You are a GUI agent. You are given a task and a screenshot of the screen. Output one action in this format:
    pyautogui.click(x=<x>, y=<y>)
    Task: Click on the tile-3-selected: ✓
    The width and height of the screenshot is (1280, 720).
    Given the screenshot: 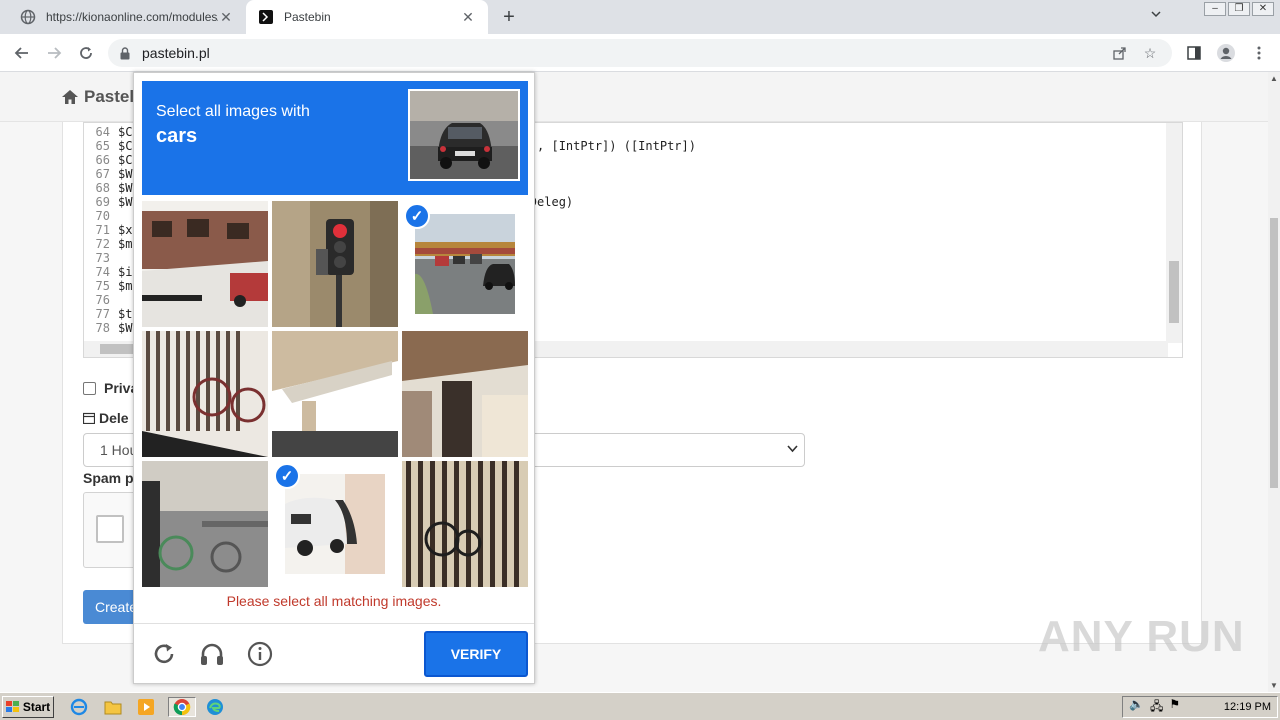 What is the action you would take?
    pyautogui.click(x=465, y=264)
    